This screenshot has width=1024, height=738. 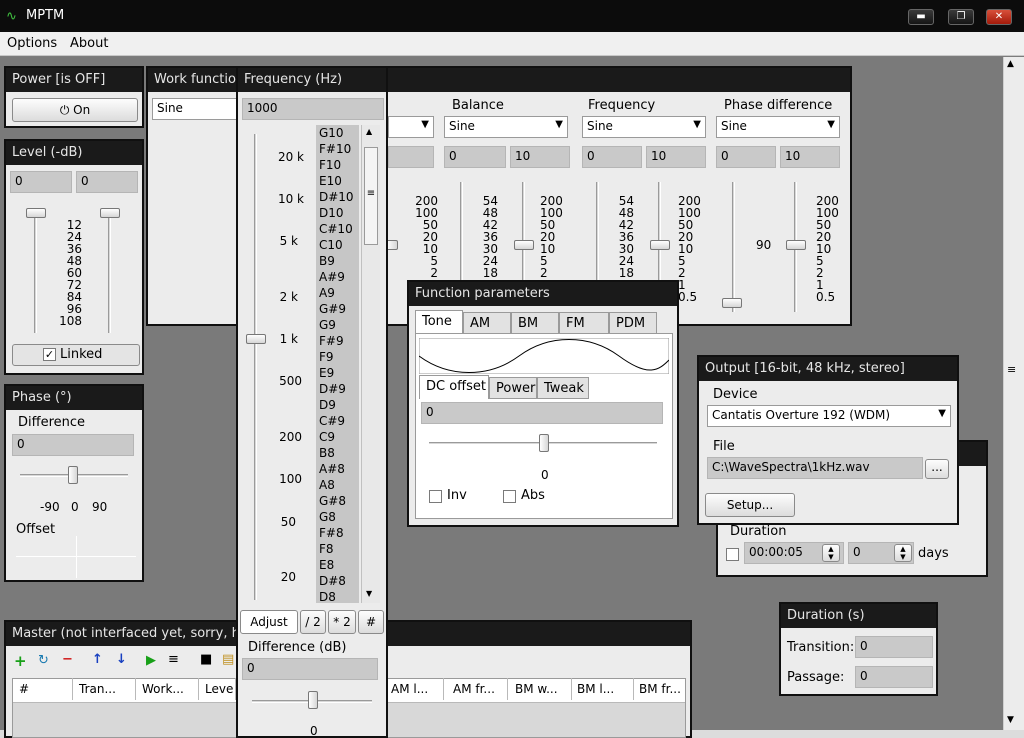 What do you see at coordinates (195, 109) in the screenshot?
I see `work-function-select: Sine` at bounding box center [195, 109].